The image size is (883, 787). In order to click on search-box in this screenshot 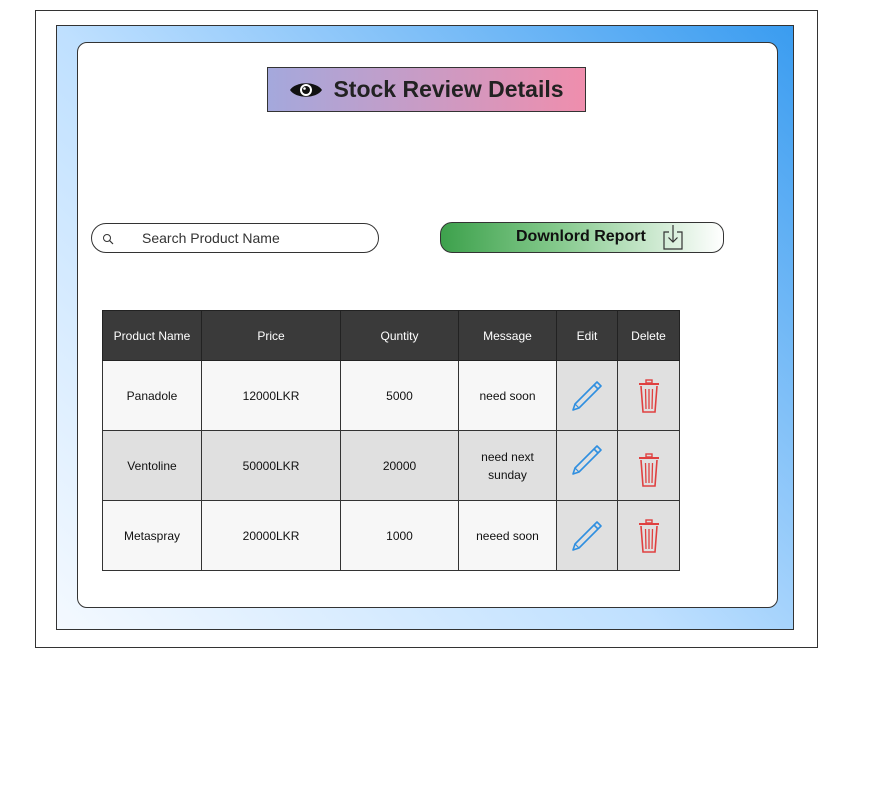, I will do `click(235, 238)`.